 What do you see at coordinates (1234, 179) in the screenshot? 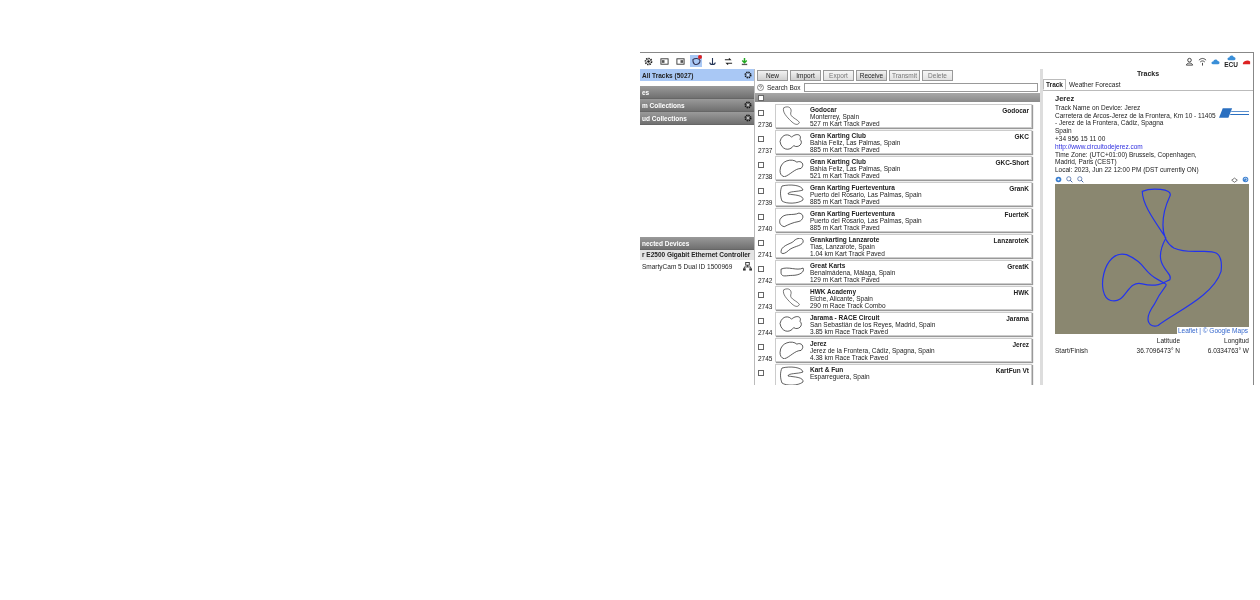
I see `layers-icon` at bounding box center [1234, 179].